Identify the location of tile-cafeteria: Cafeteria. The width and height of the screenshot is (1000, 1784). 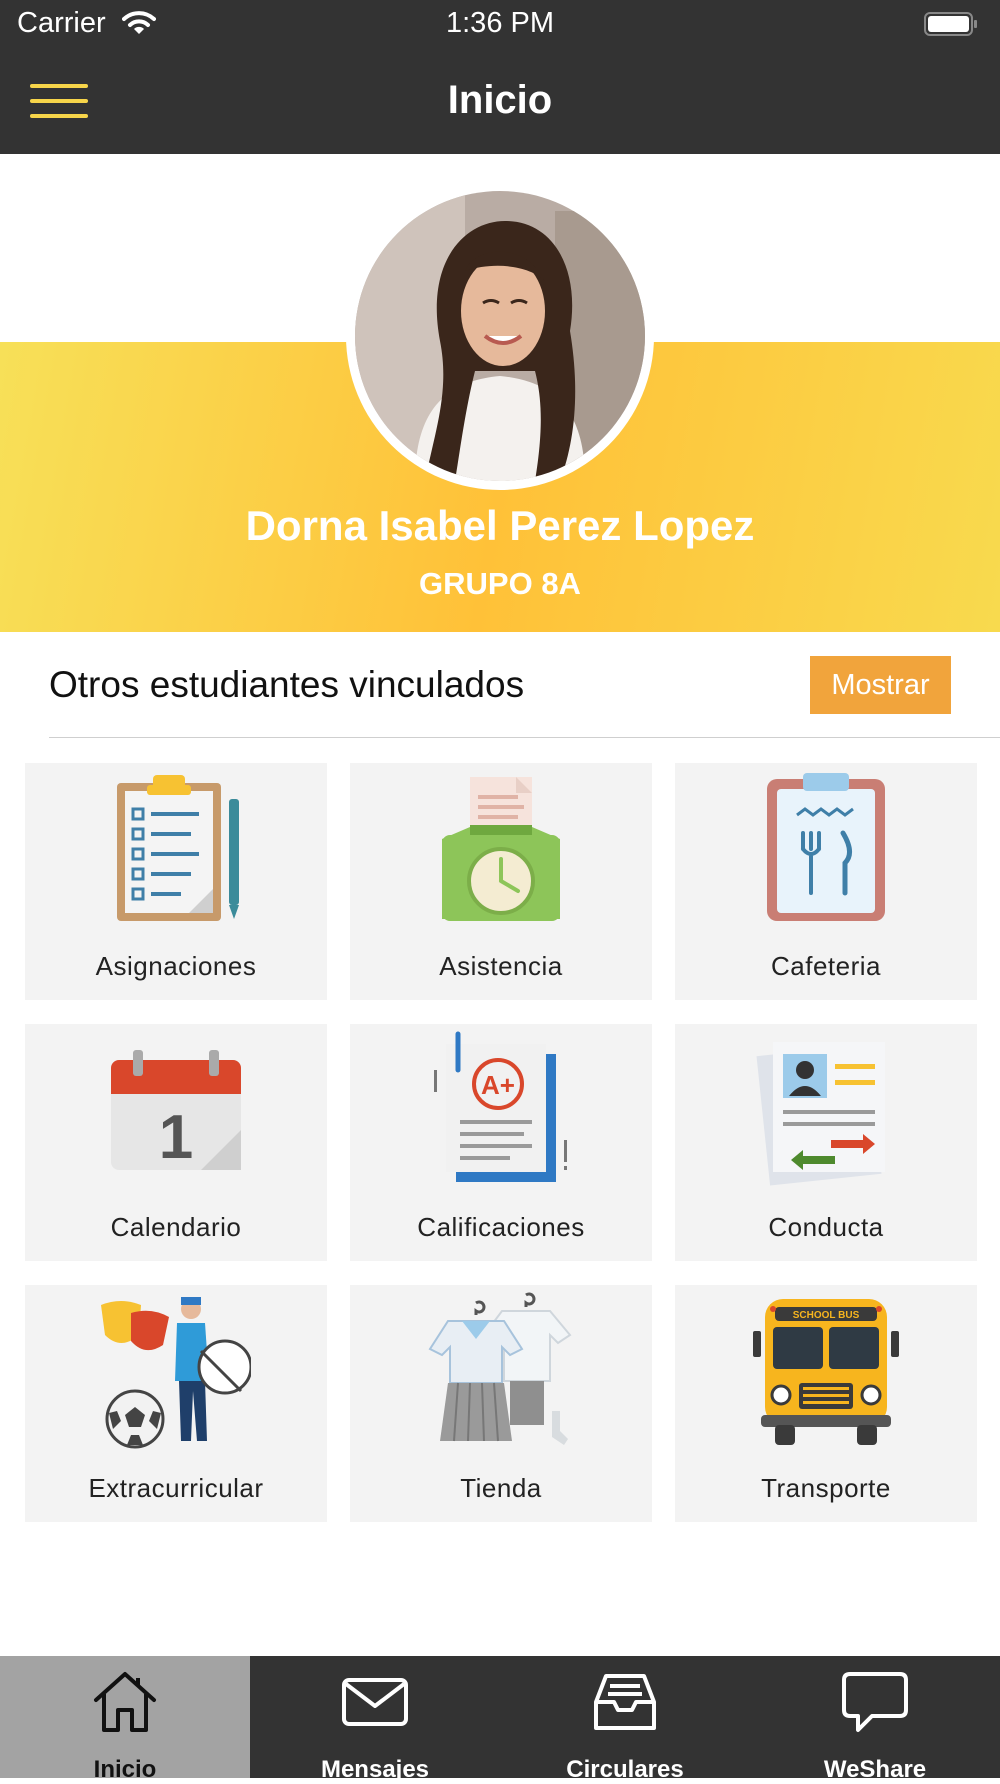
(826, 881).